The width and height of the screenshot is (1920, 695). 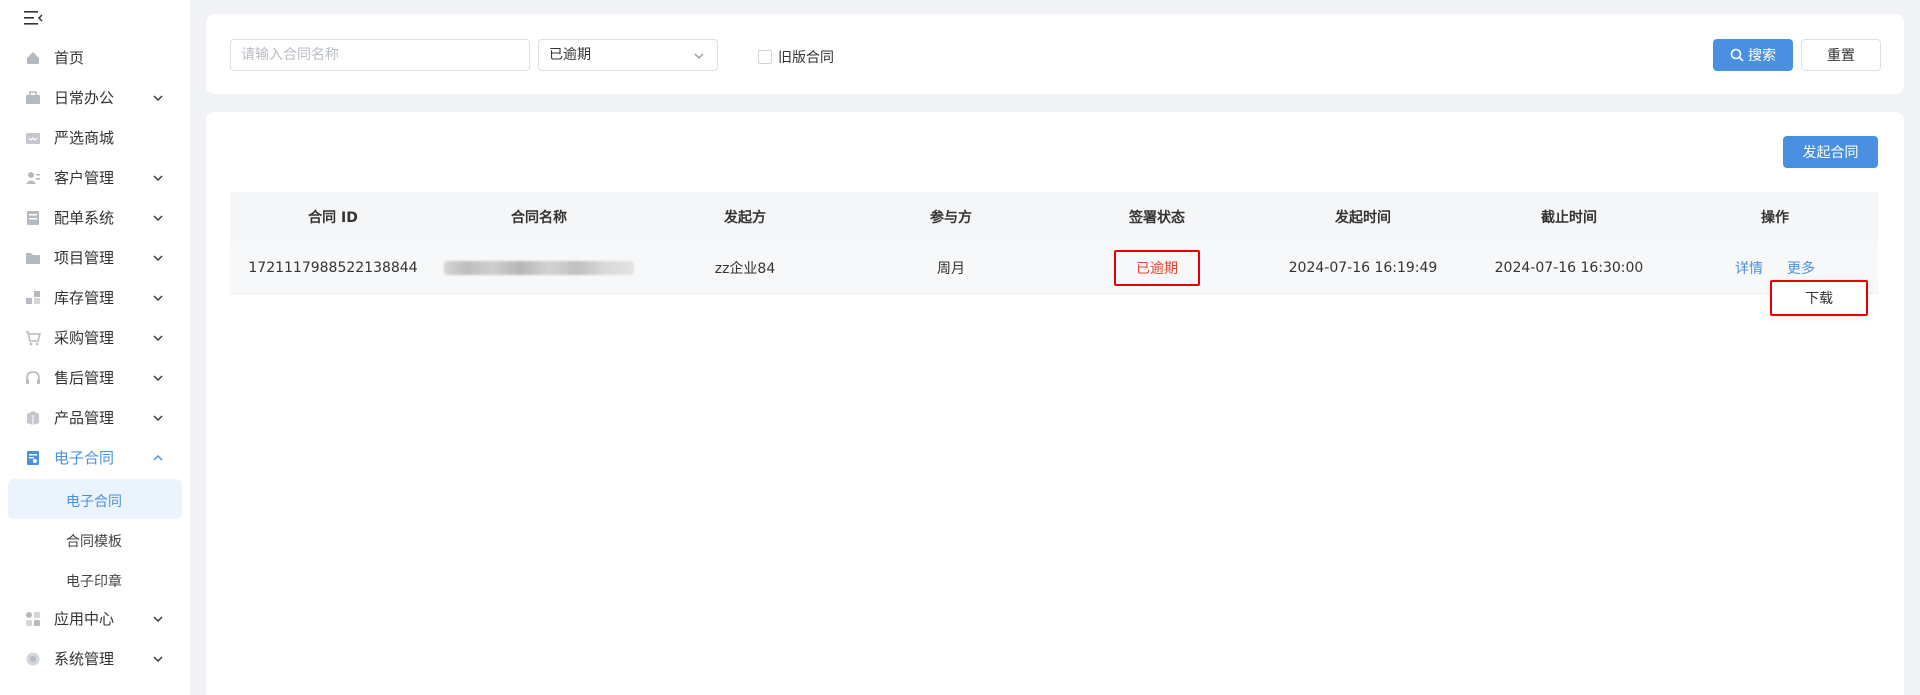 What do you see at coordinates (1737, 55) in the screenshot?
I see `search-icon` at bounding box center [1737, 55].